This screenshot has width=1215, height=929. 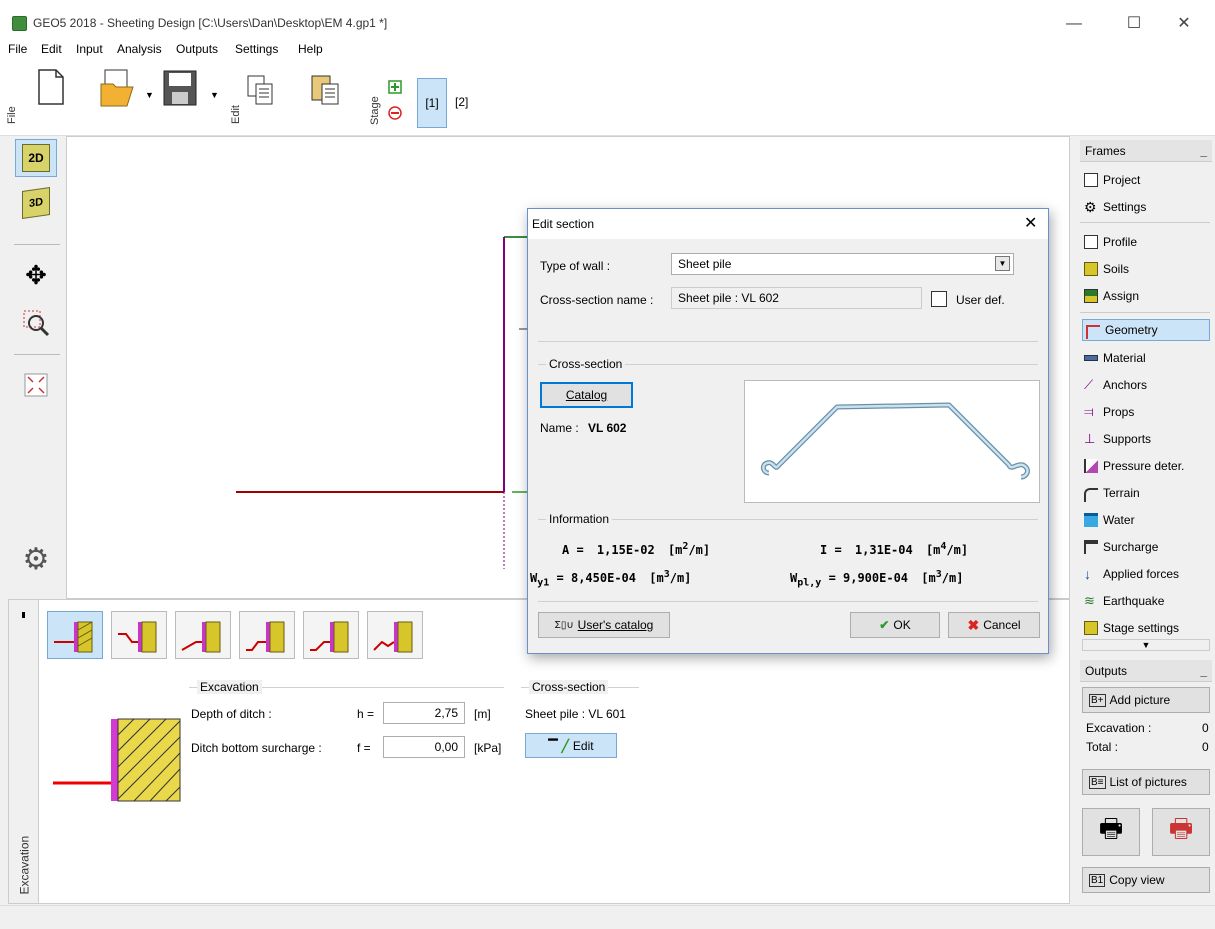 I want to click on sheet-pile-profile-drawing, so click(x=895, y=441).